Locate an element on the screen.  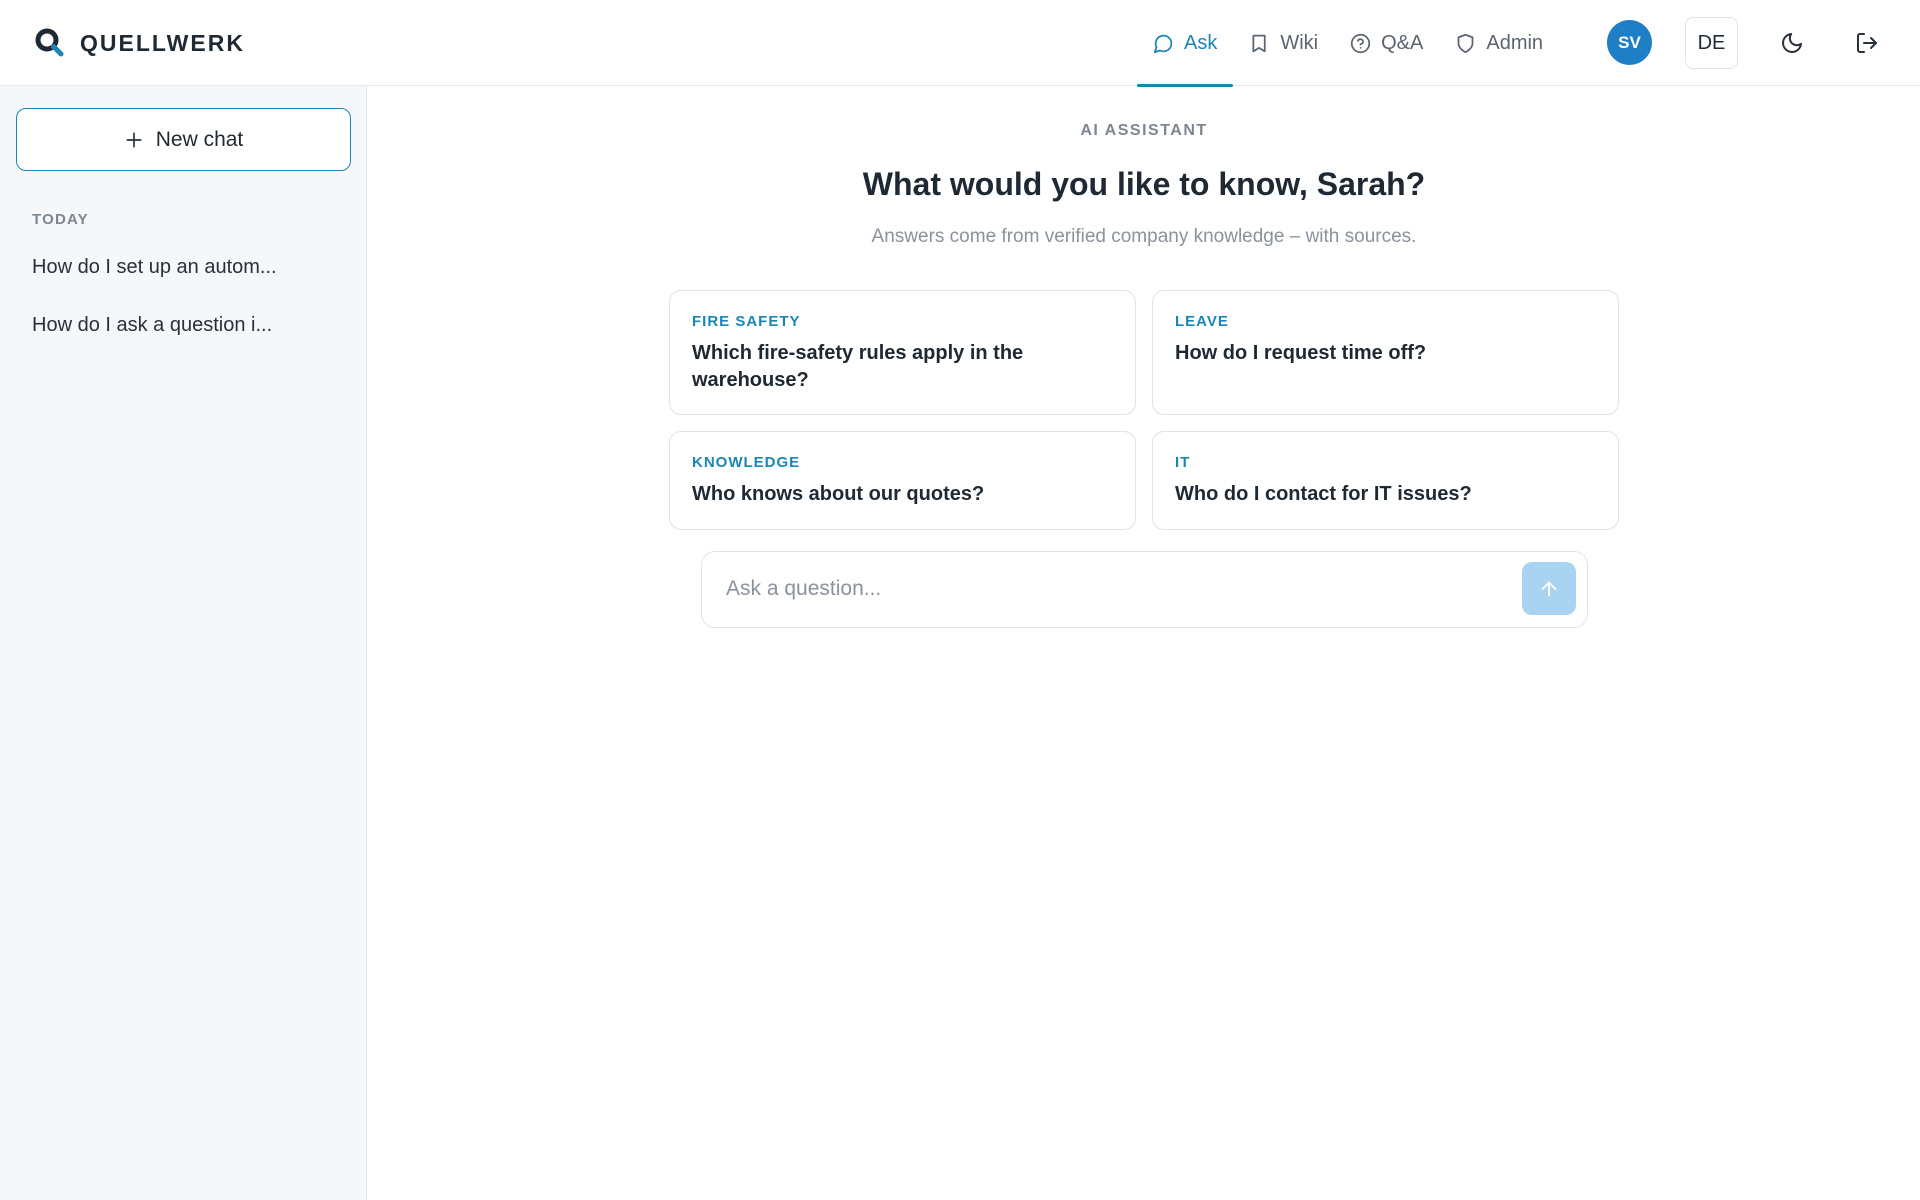
main-nav: Ask Wiki Q&A Admin is located at coordinates (1348, 43).